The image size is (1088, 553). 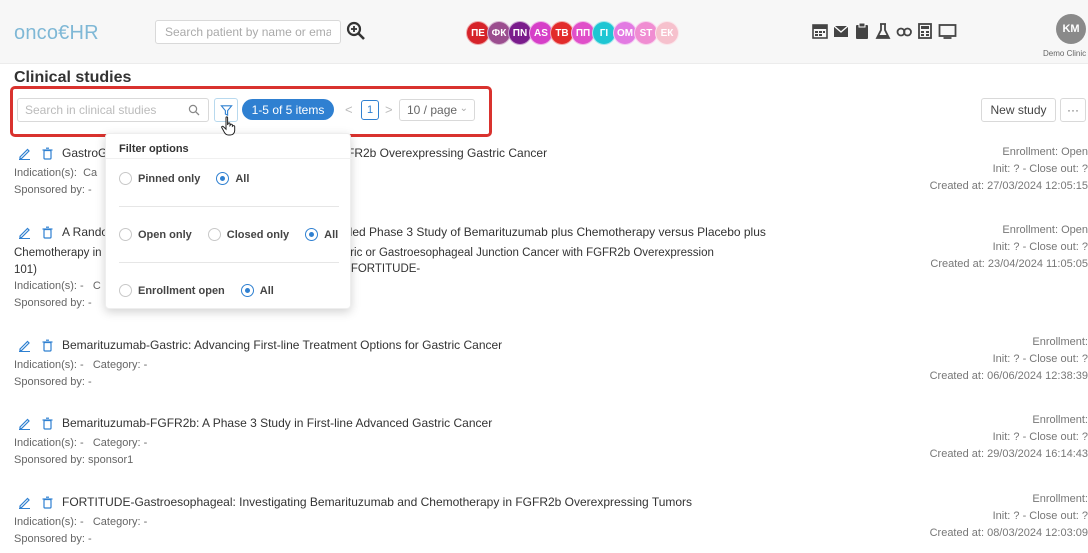 I want to click on radio-label: Open only, so click(x=165, y=234).